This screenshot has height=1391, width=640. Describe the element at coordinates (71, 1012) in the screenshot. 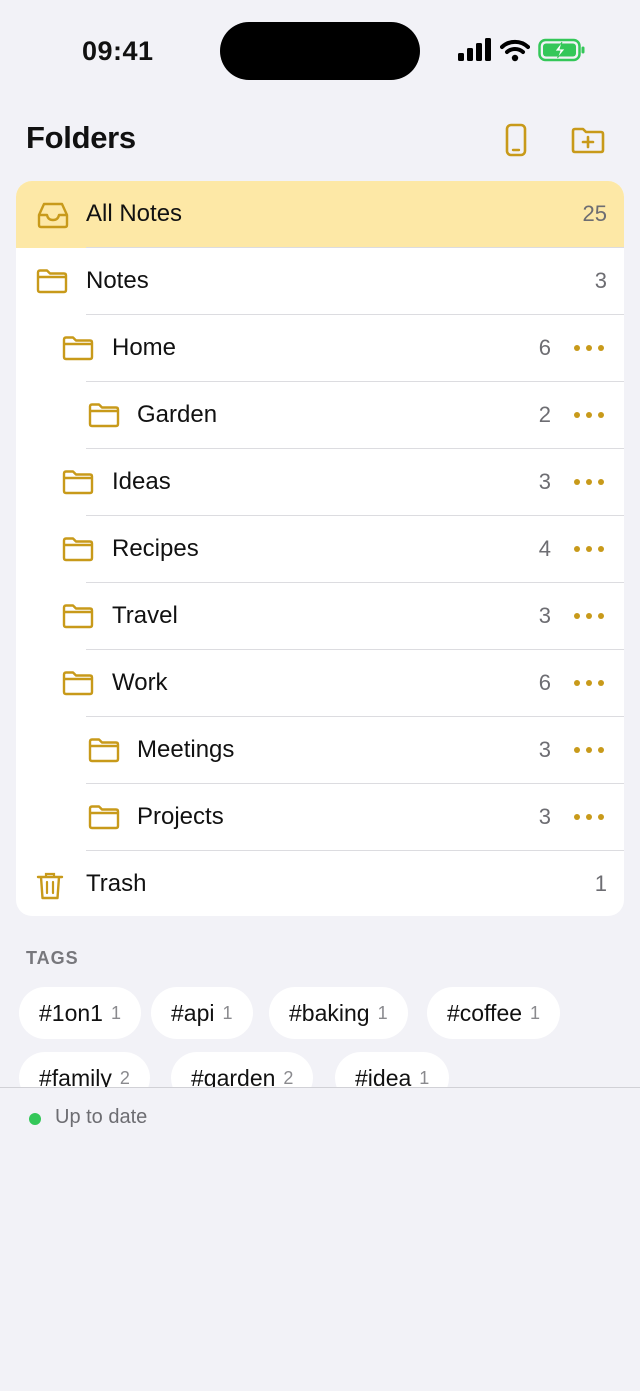

I see `tag-name: #1on1` at that location.